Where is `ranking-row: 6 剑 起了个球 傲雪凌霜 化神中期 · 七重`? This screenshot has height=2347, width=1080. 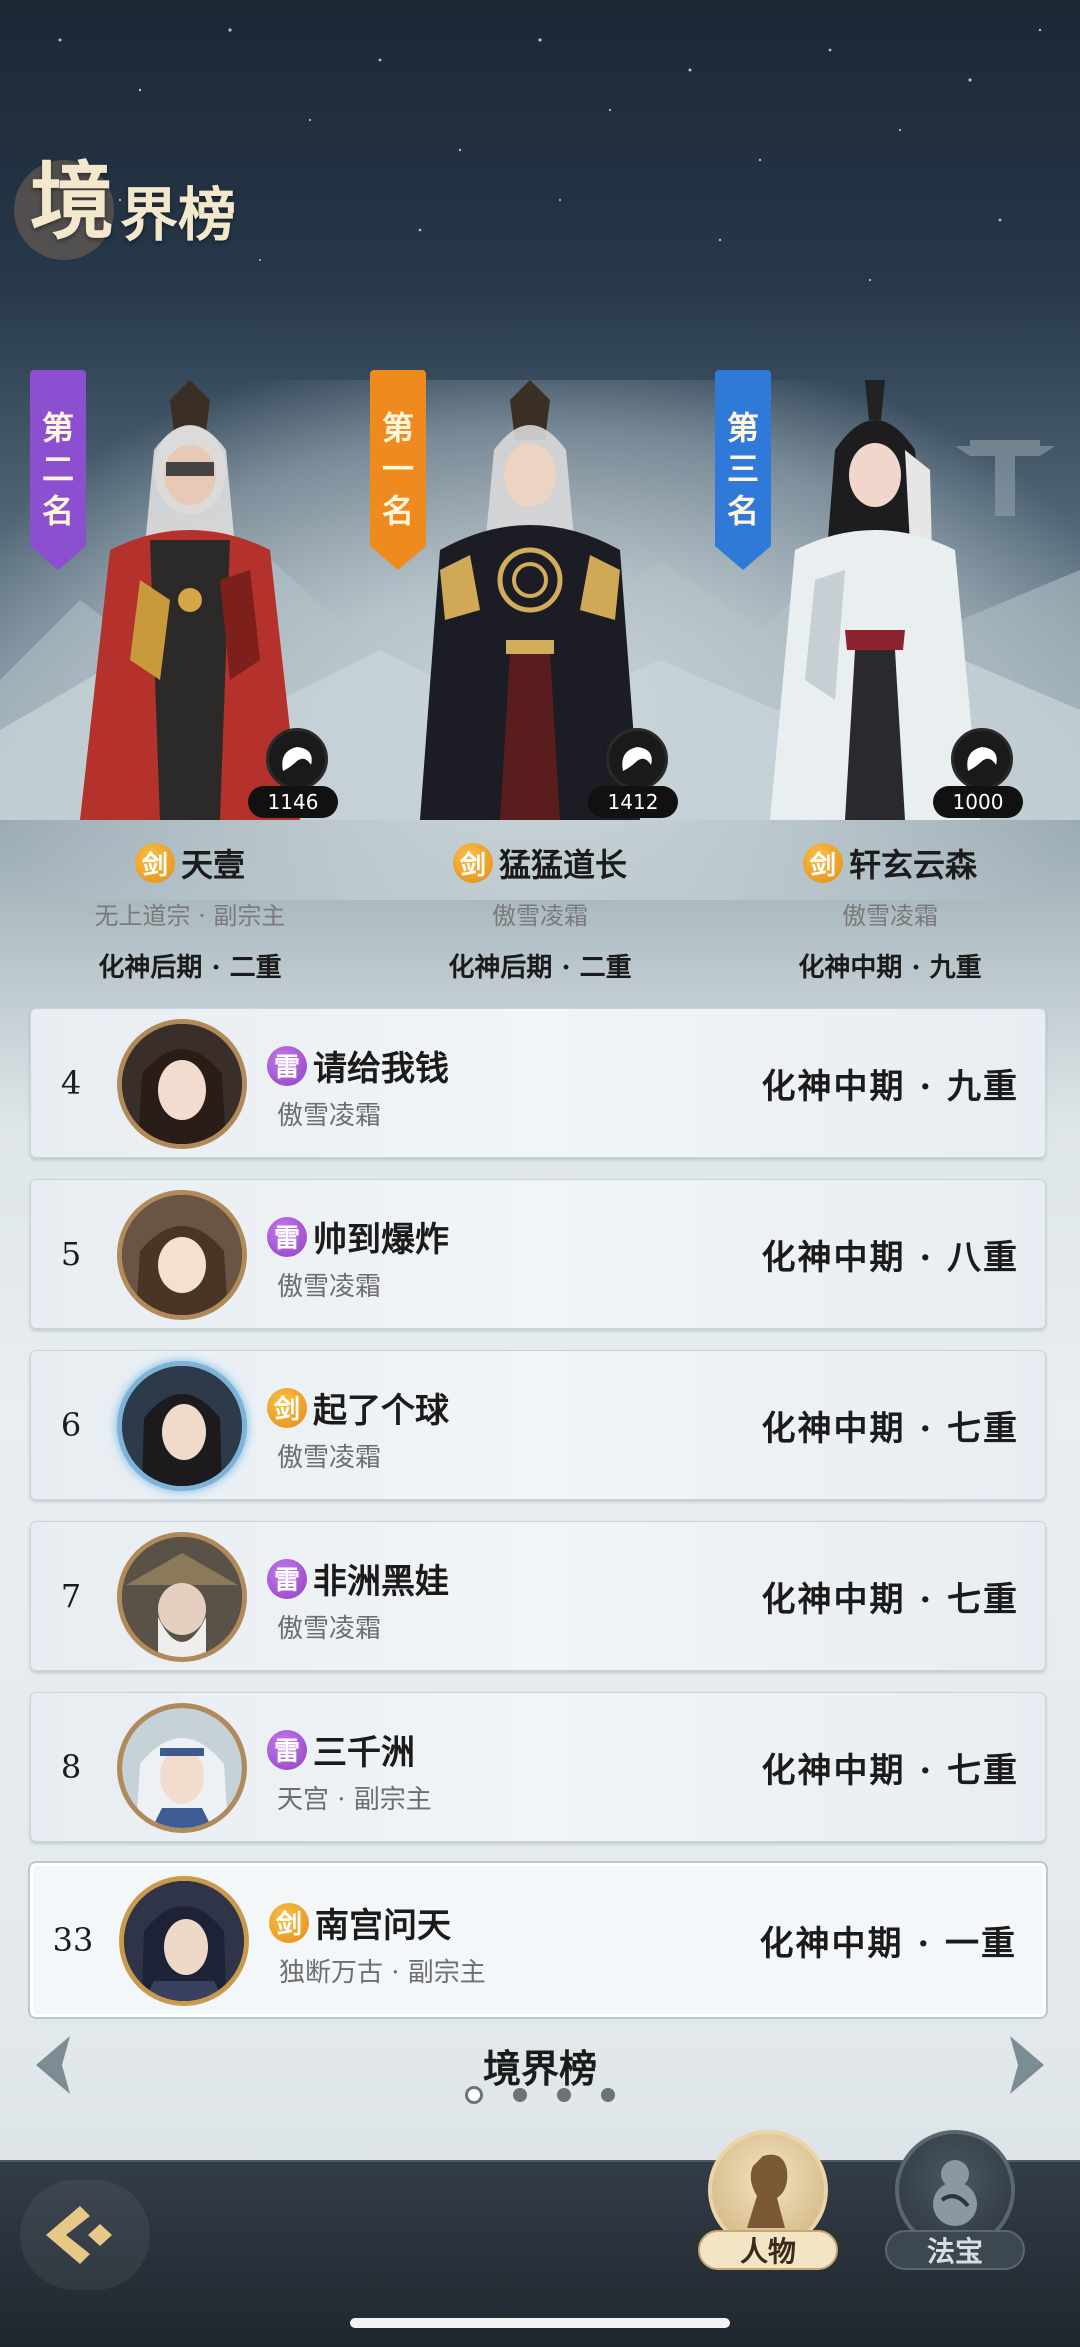
ranking-row: 6 剑 起了个球 傲雪凌霜 化神中期 · 七重 is located at coordinates (538, 1425).